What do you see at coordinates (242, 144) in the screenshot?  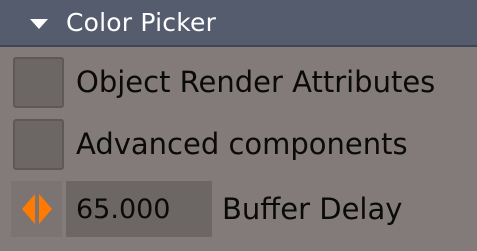 I see `advanced-components-label: Advanced components` at bounding box center [242, 144].